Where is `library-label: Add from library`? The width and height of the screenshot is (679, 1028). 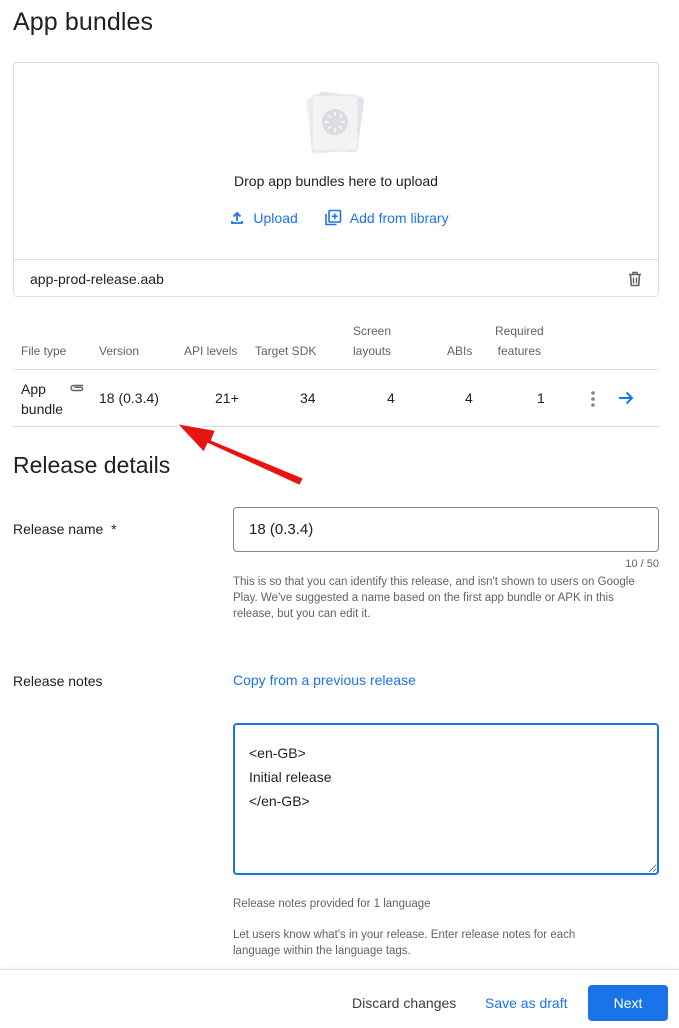 library-label: Add from library is located at coordinates (399, 218).